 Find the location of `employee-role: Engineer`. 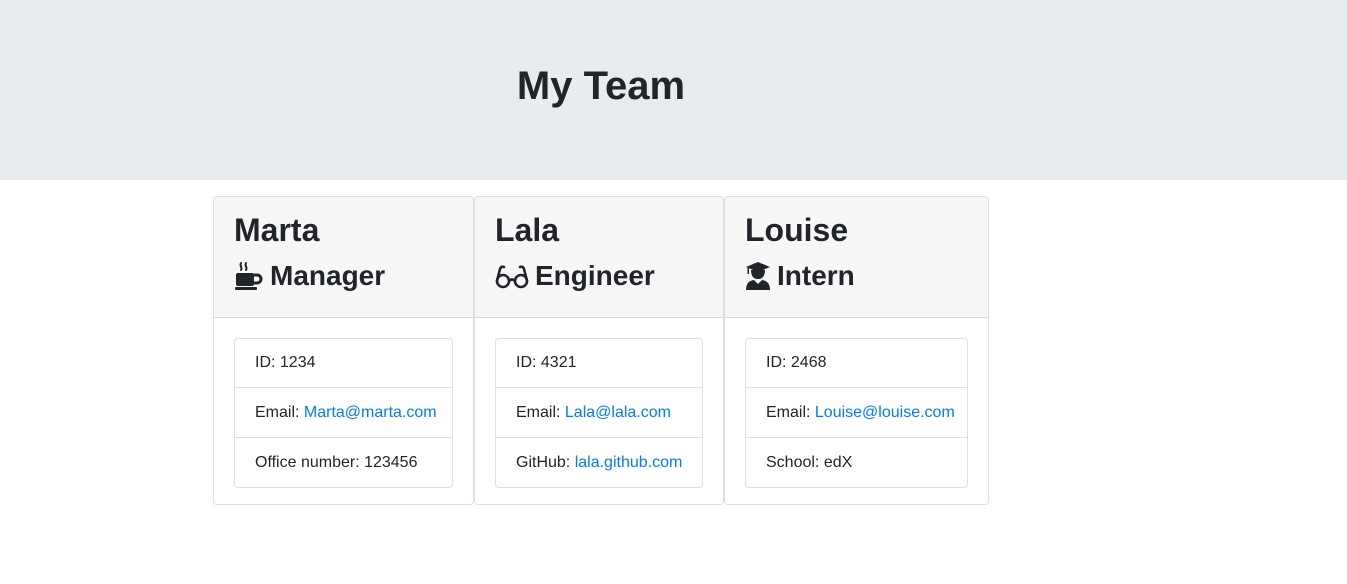

employee-role: Engineer is located at coordinates (575, 276).